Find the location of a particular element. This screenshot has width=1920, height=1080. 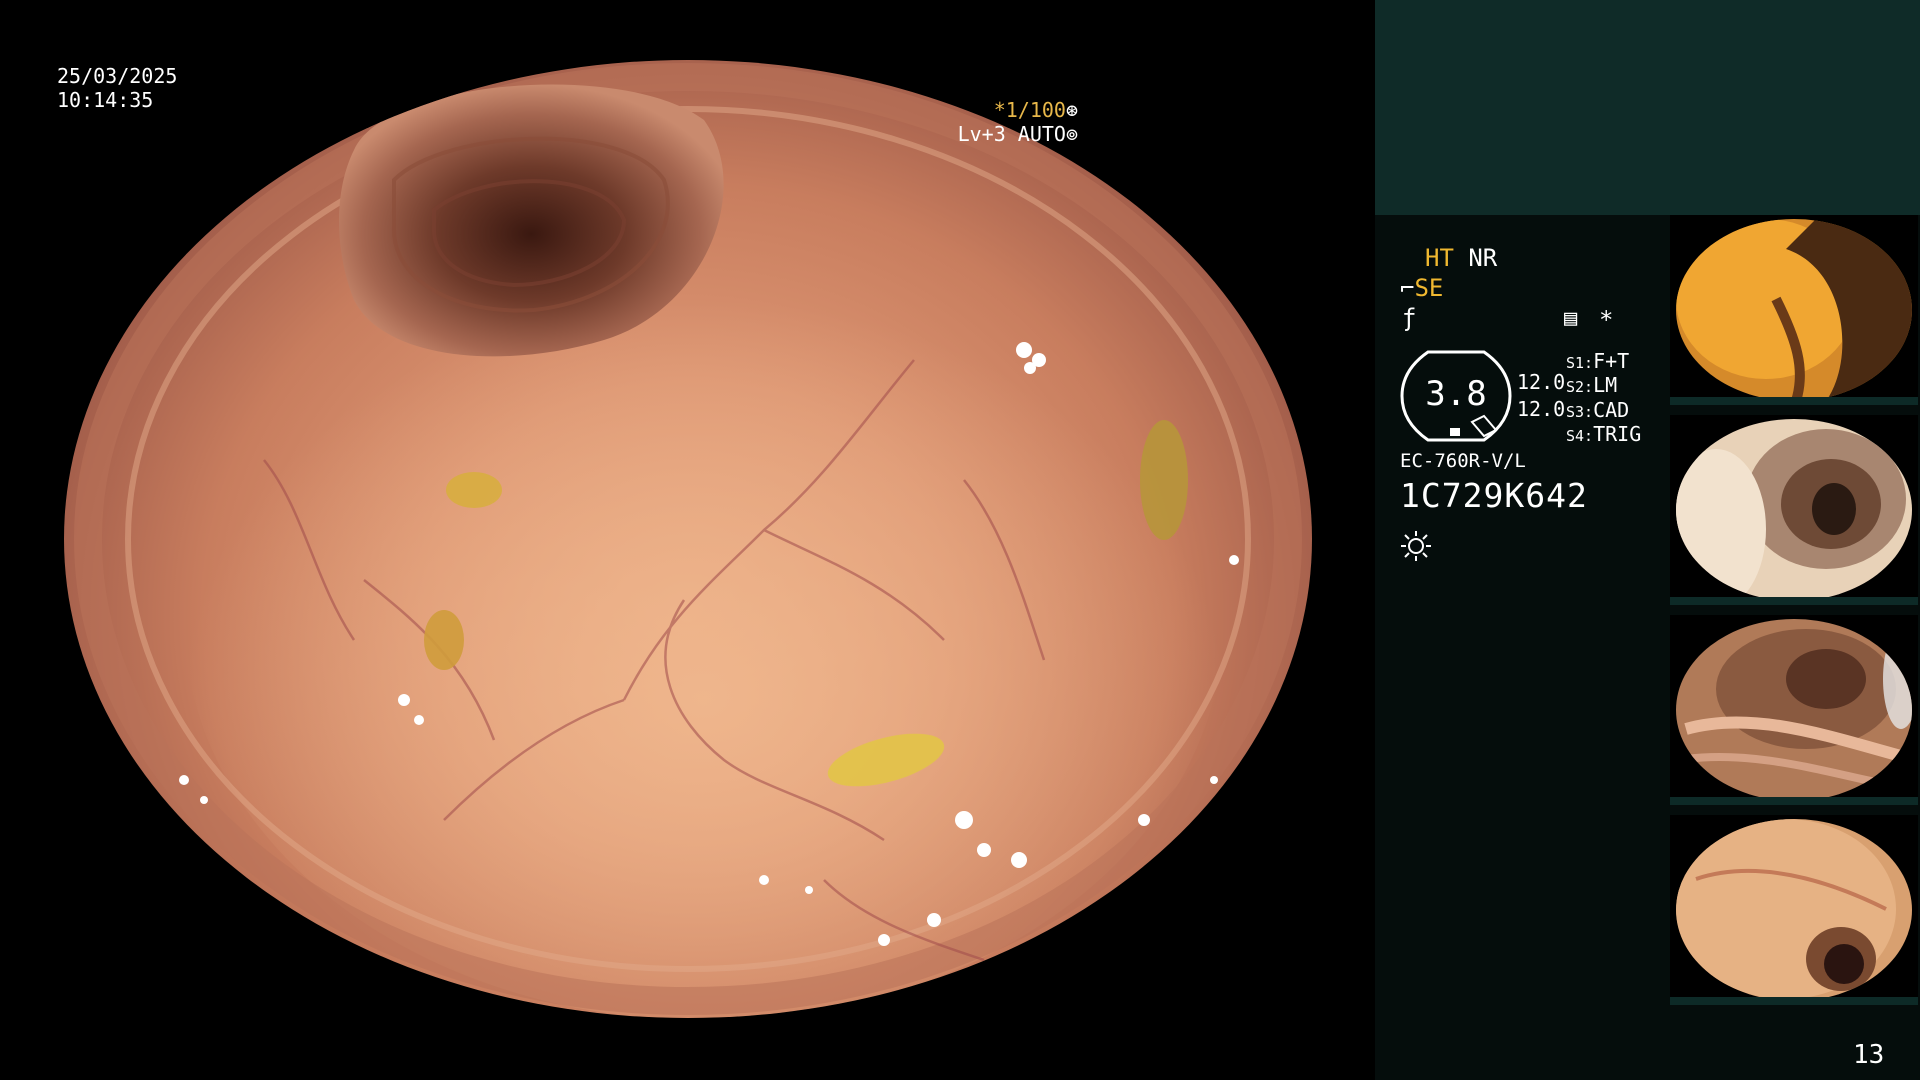

date-time-readout: 25/03/2025 10:14:35 is located at coordinates (117, 88).